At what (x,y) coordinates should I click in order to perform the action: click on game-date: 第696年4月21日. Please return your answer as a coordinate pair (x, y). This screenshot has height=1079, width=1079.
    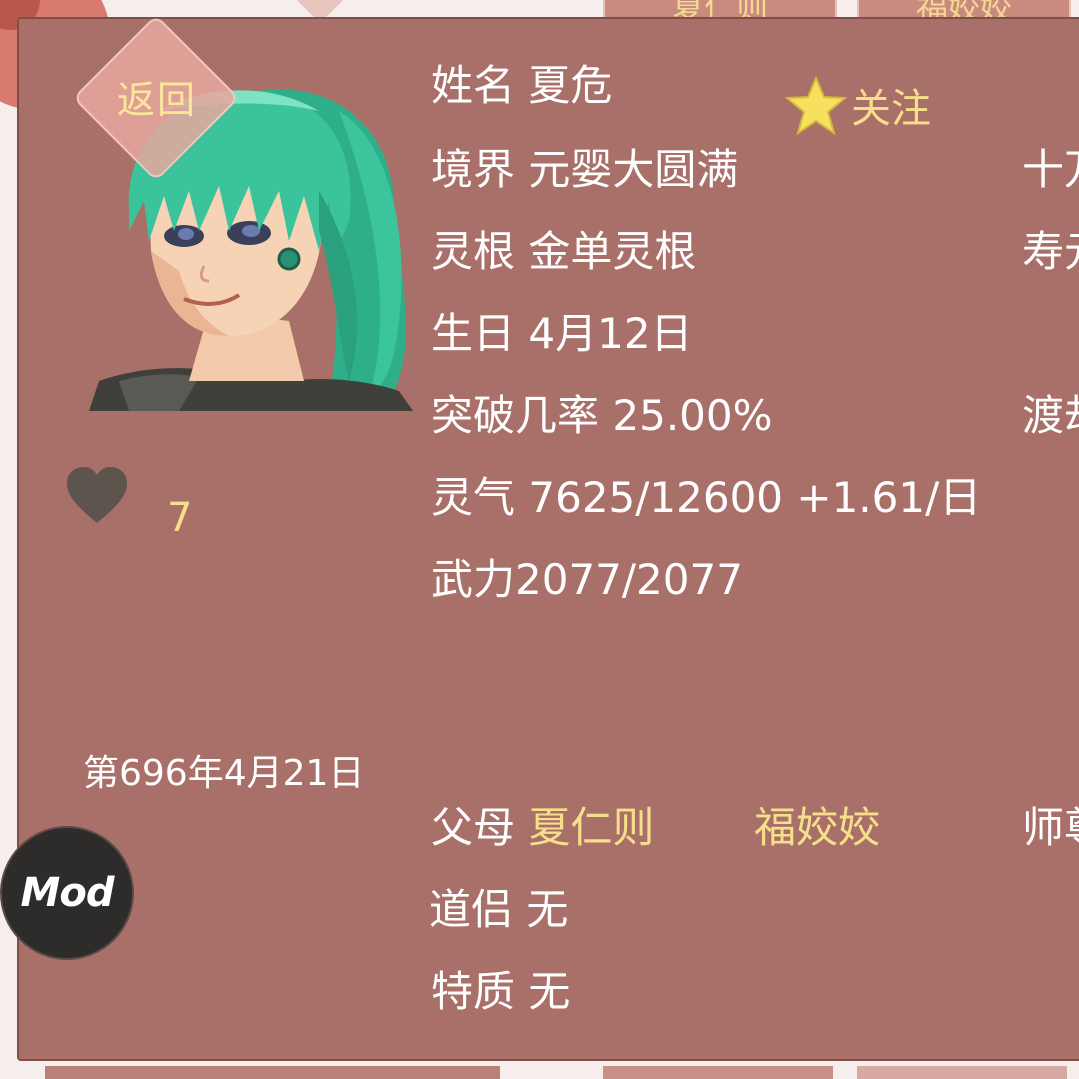
    Looking at the image, I should click on (224, 773).